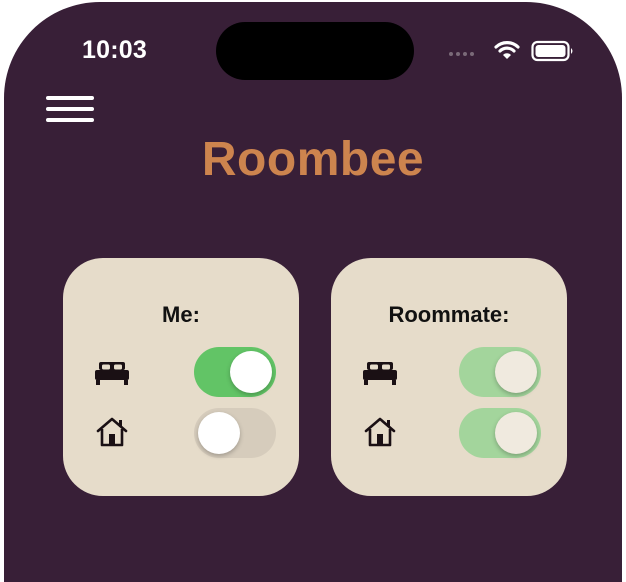 Image resolution: width=626 pixels, height=582 pixels. Describe the element at coordinates (449, 314) in the screenshot. I see `roommate-status-title: Roommate:` at that location.